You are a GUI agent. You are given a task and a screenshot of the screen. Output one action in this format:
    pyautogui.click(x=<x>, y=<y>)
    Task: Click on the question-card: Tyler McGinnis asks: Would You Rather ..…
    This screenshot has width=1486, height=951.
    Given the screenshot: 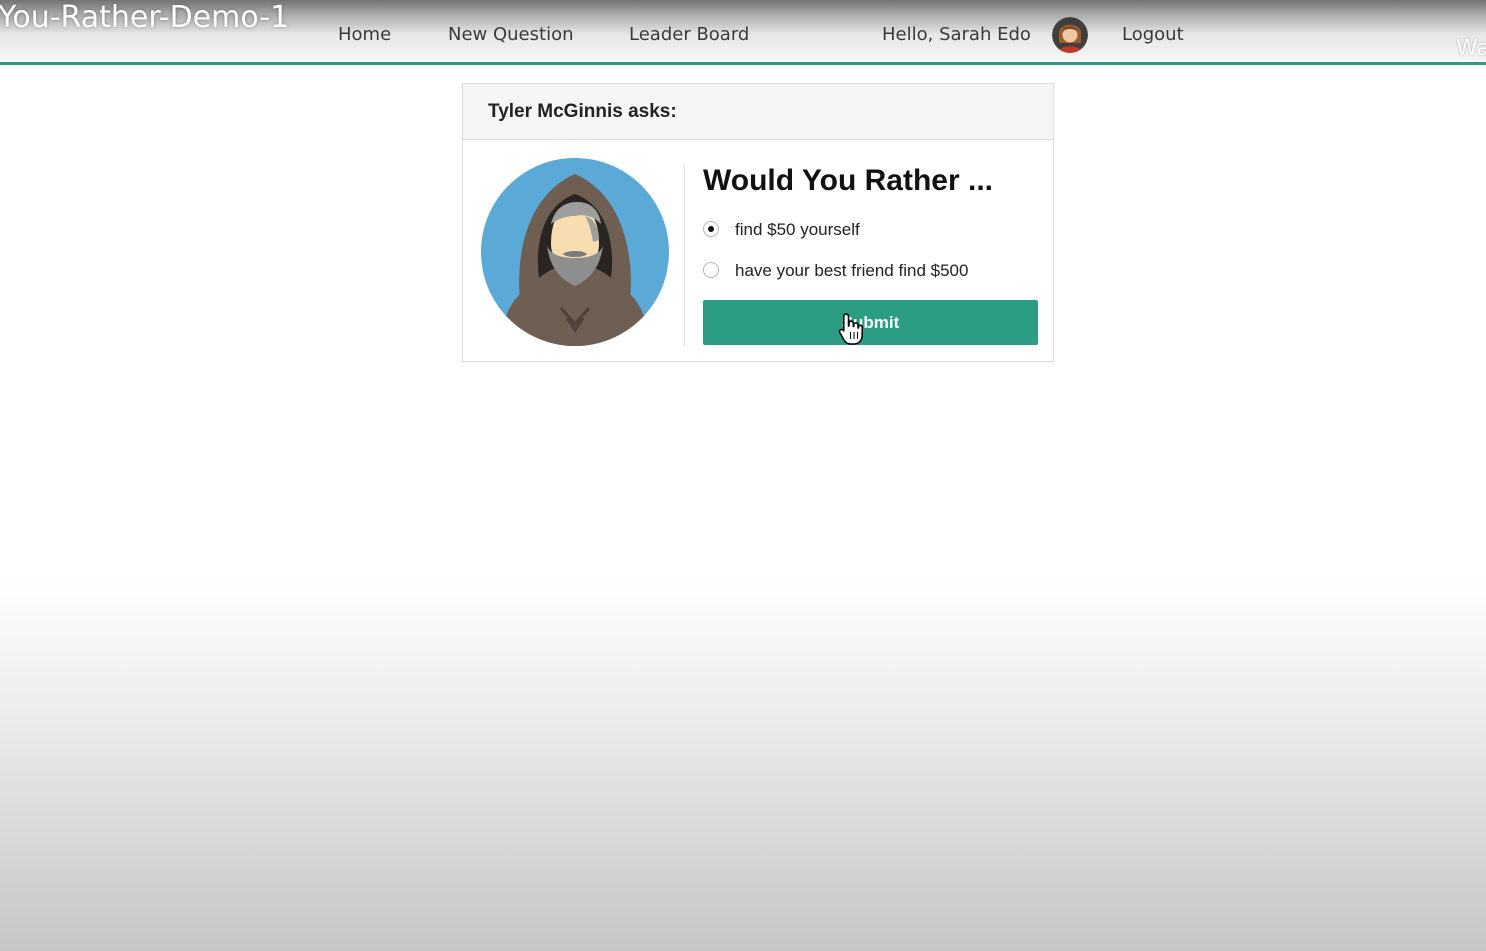 What is the action you would take?
    pyautogui.click(x=758, y=222)
    